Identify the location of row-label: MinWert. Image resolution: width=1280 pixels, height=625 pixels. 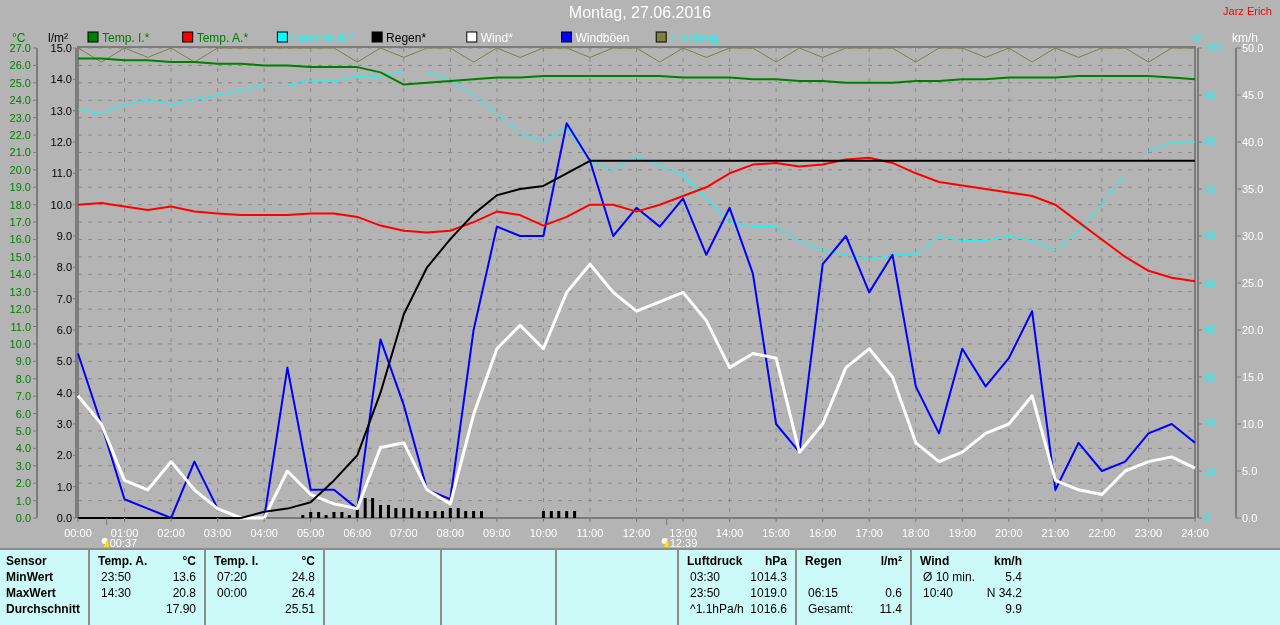
(30, 577).